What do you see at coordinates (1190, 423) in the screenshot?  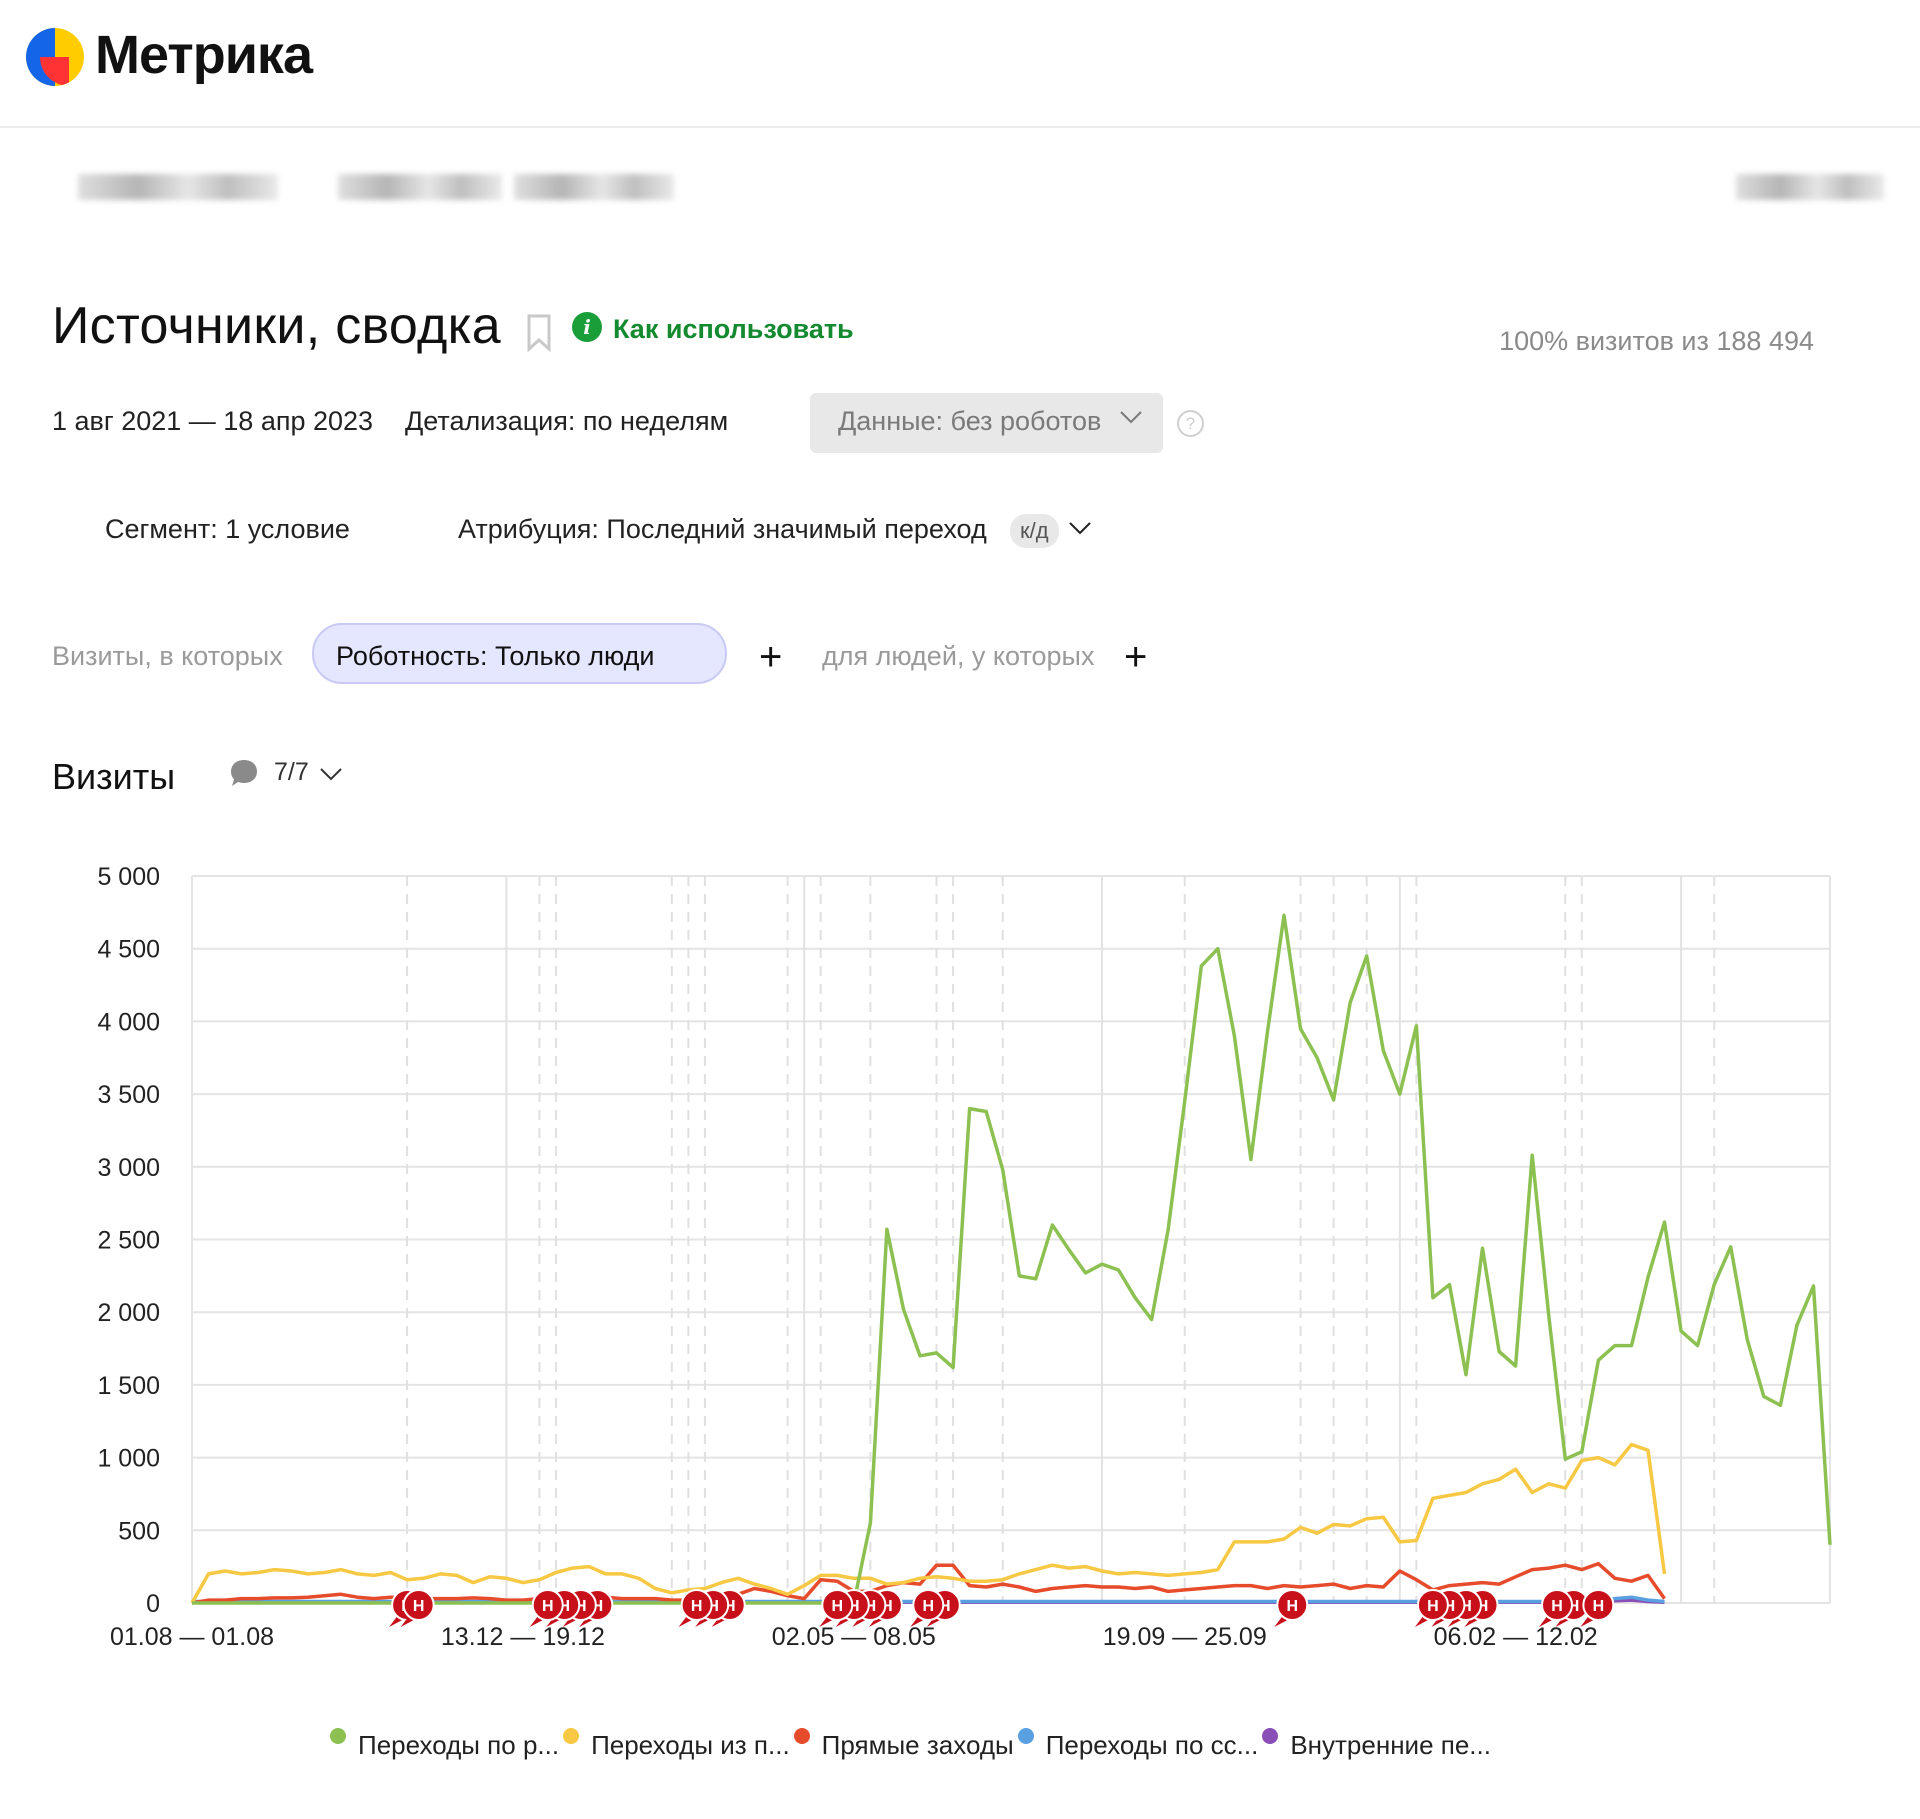 I see `help-icon: ?` at bounding box center [1190, 423].